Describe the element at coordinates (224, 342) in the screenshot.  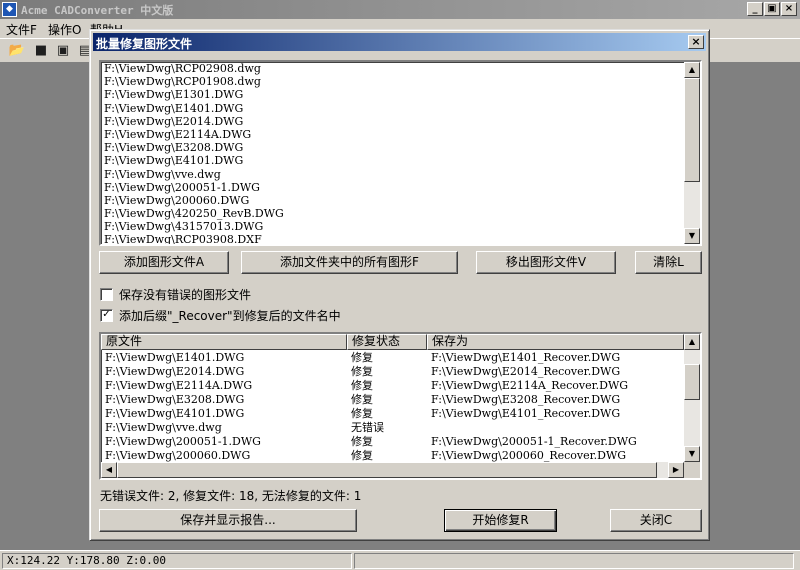
I see `column-source: 原文件` at that location.